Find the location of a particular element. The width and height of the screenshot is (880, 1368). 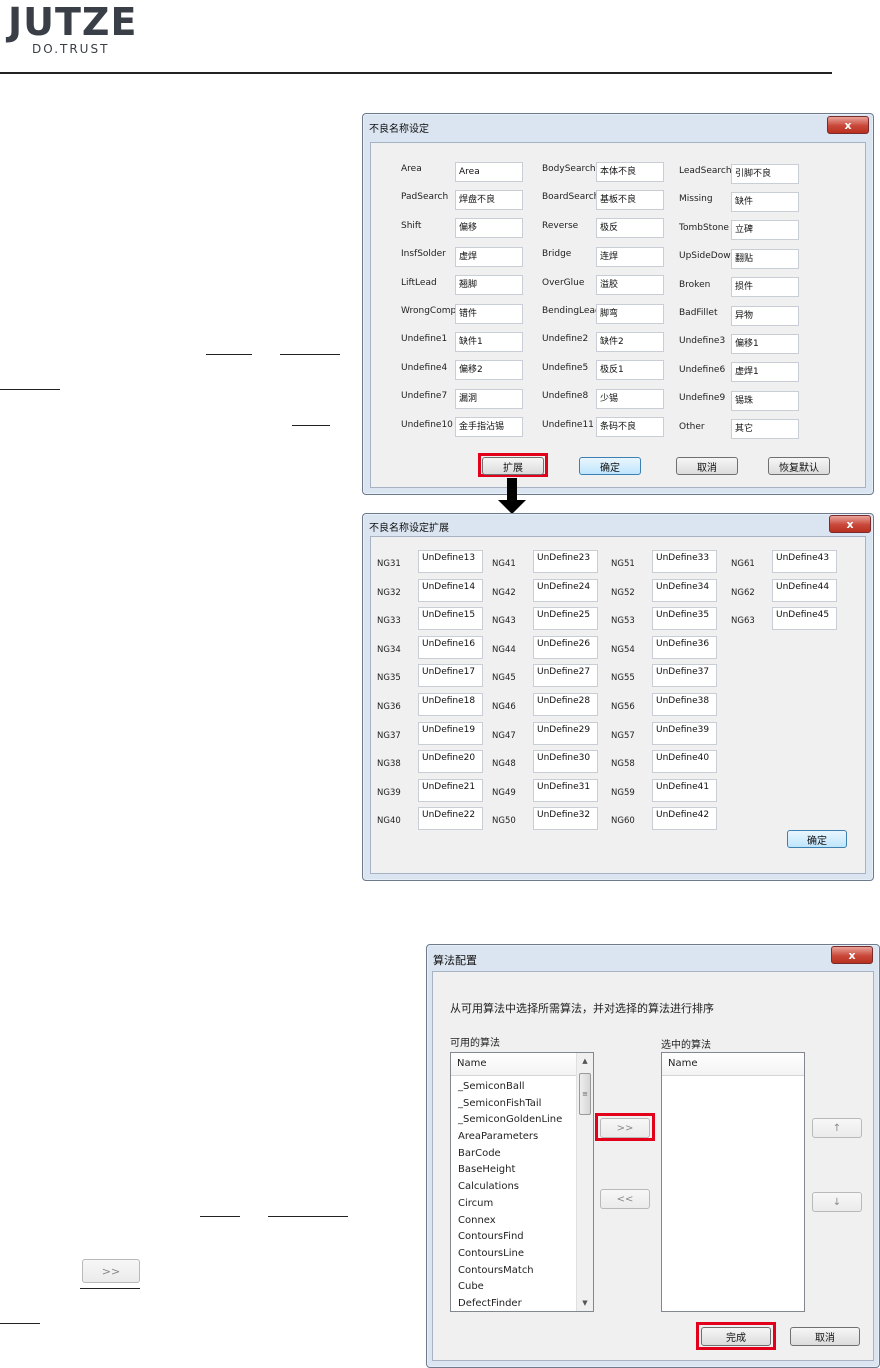

defect-name-input: 立碑 is located at coordinates (765, 230).